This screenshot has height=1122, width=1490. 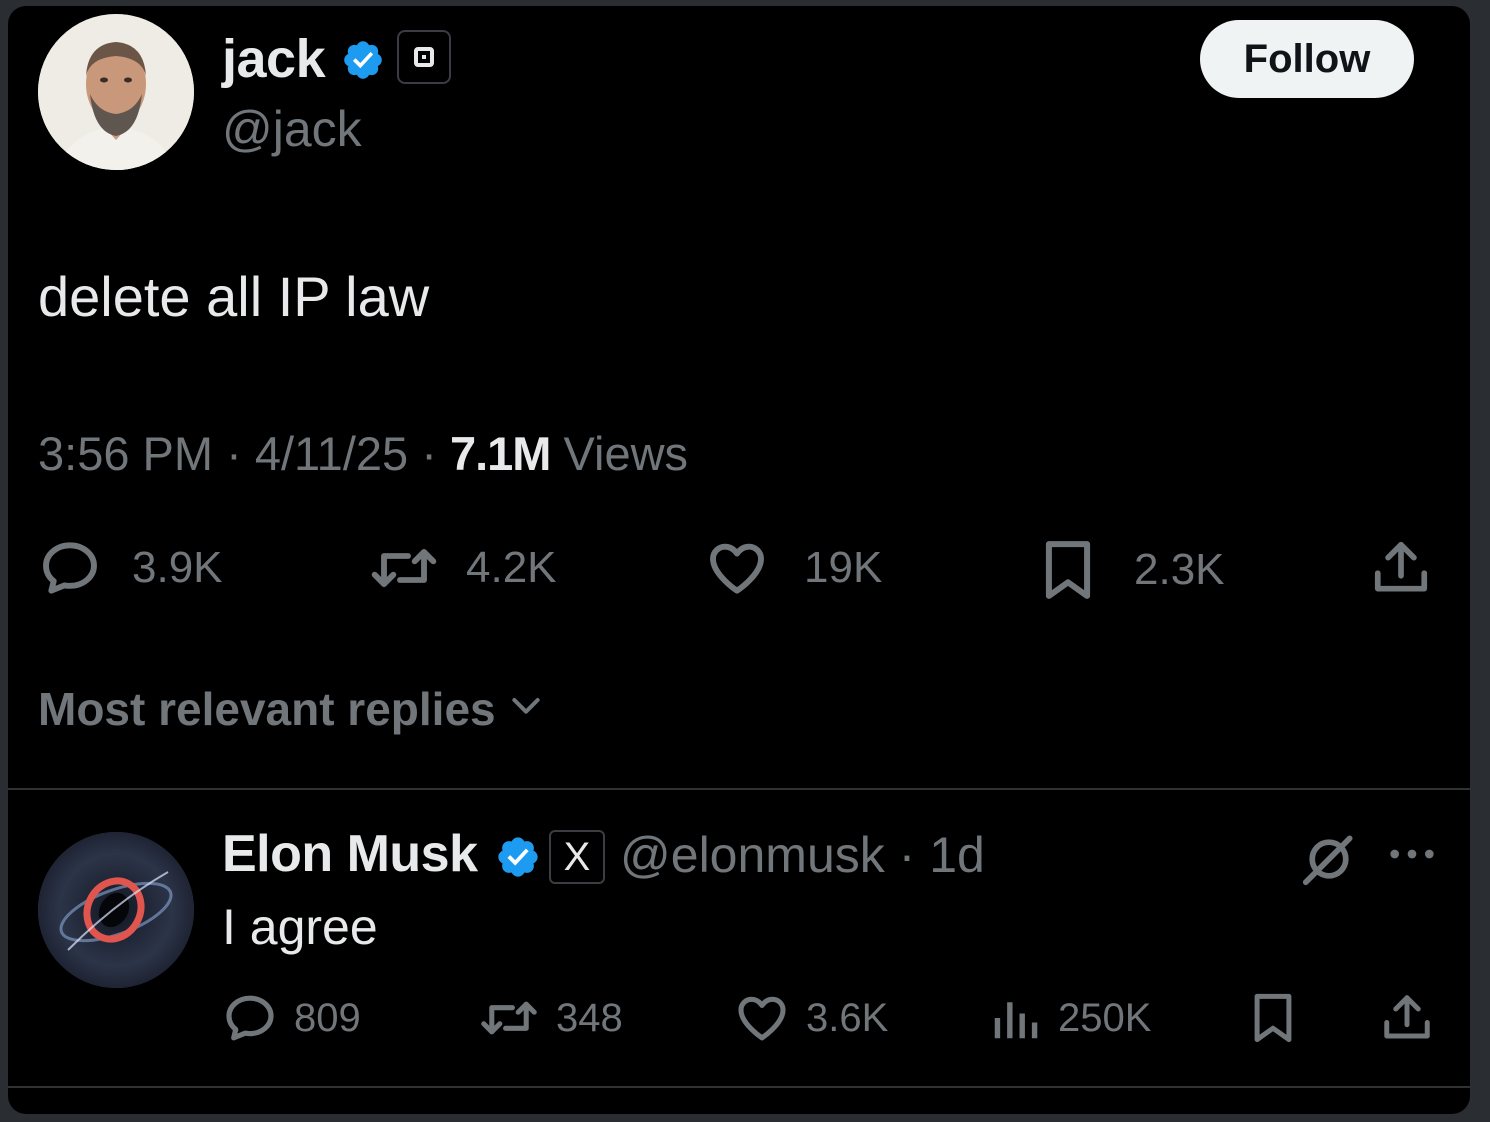 I want to click on more-icon, so click(x=1412, y=856).